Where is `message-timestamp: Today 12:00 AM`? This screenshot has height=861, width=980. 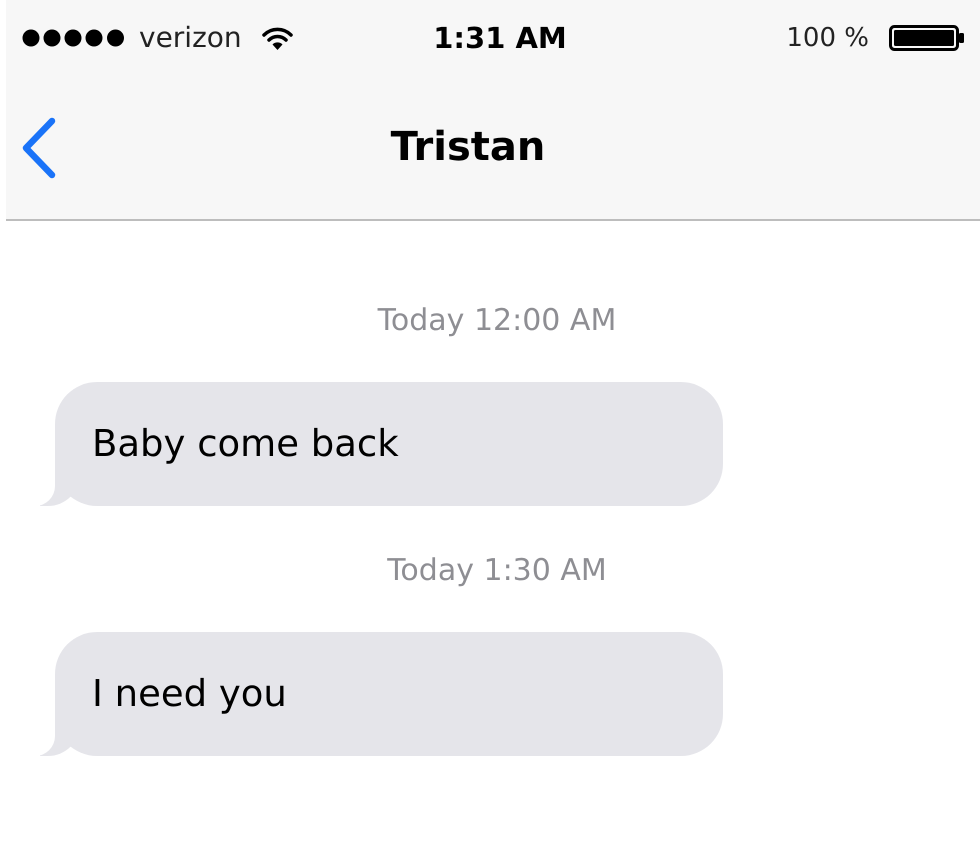
message-timestamp: Today 12:00 AM is located at coordinates (497, 321).